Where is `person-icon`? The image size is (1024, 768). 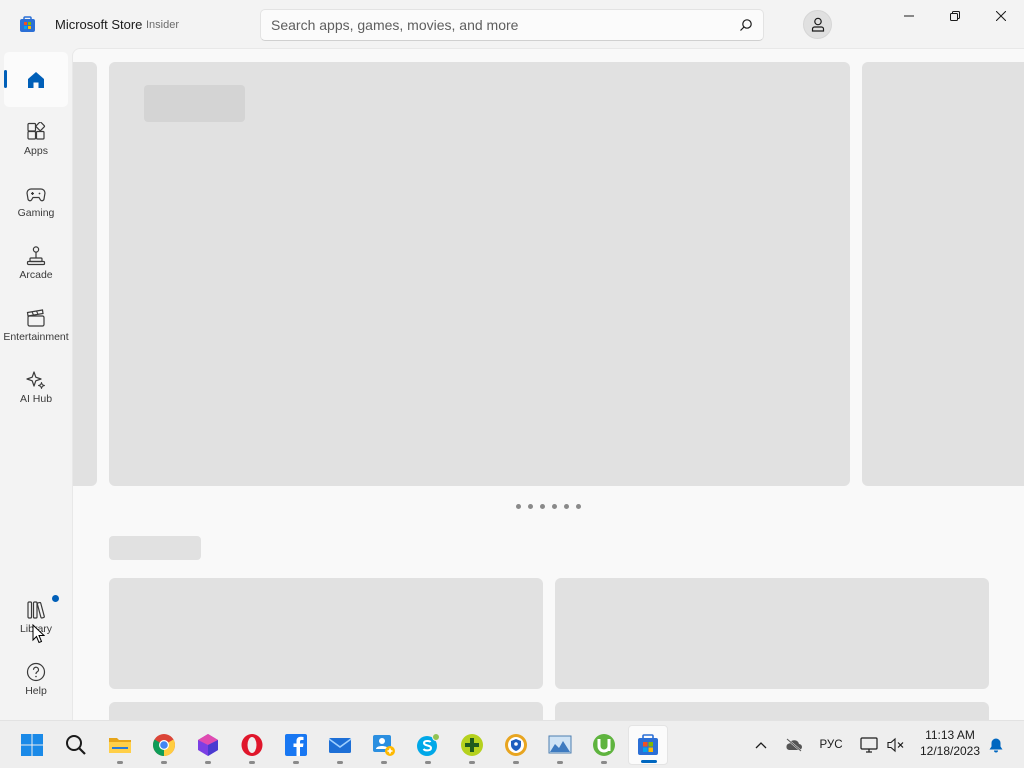
person-icon is located at coordinates (818, 24).